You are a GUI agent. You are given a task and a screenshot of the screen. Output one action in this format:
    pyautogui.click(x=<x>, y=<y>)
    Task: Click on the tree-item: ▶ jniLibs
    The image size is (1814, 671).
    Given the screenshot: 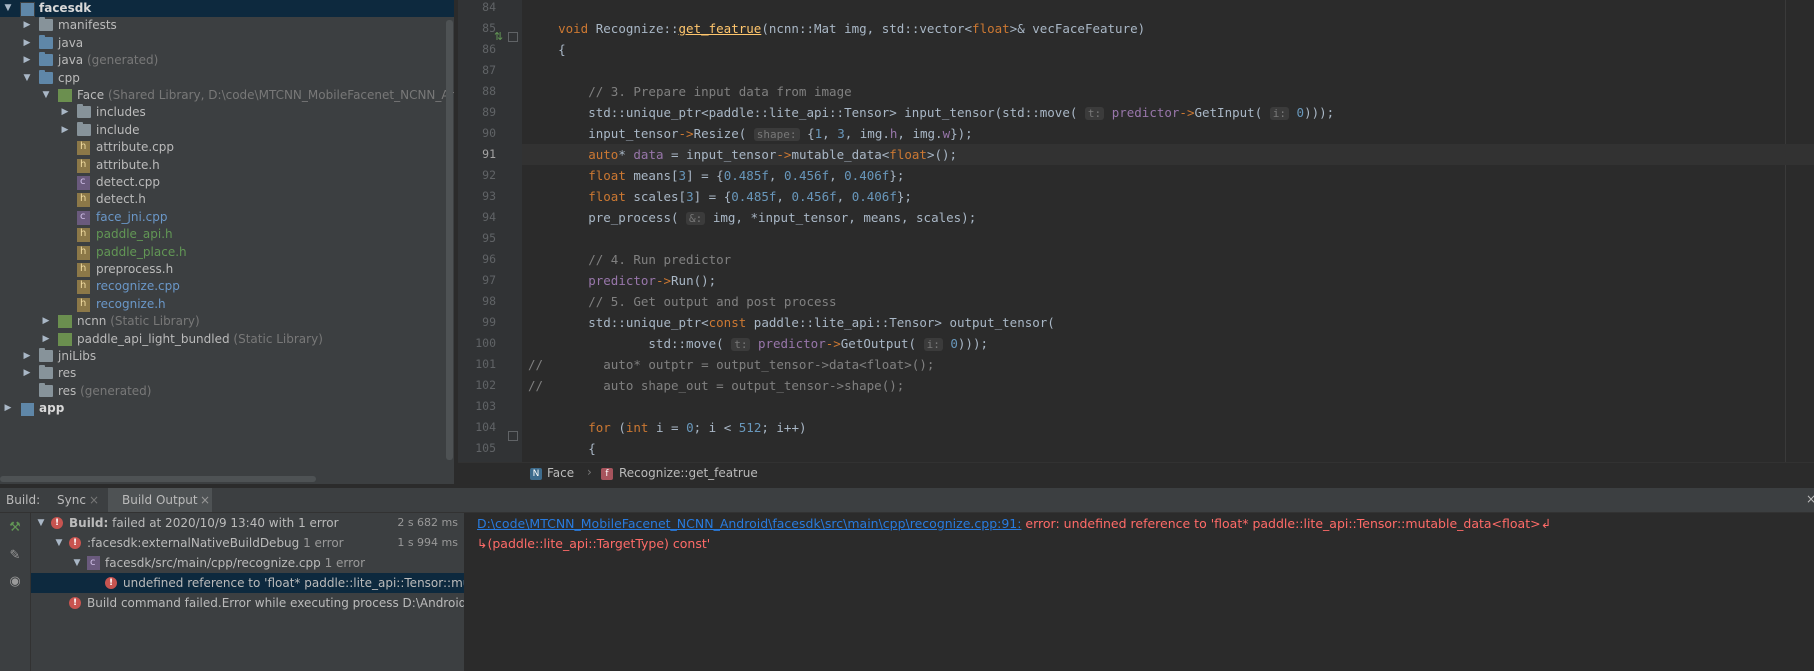 What is the action you would take?
    pyautogui.click(x=227, y=356)
    